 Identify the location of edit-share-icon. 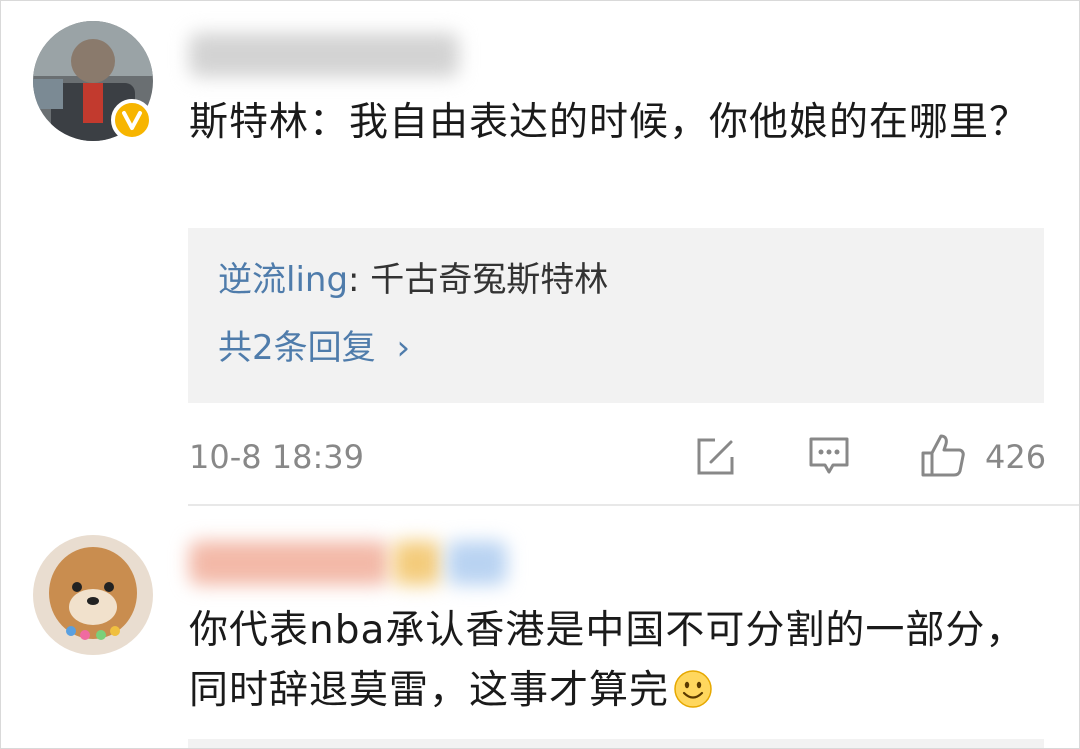
(715, 457).